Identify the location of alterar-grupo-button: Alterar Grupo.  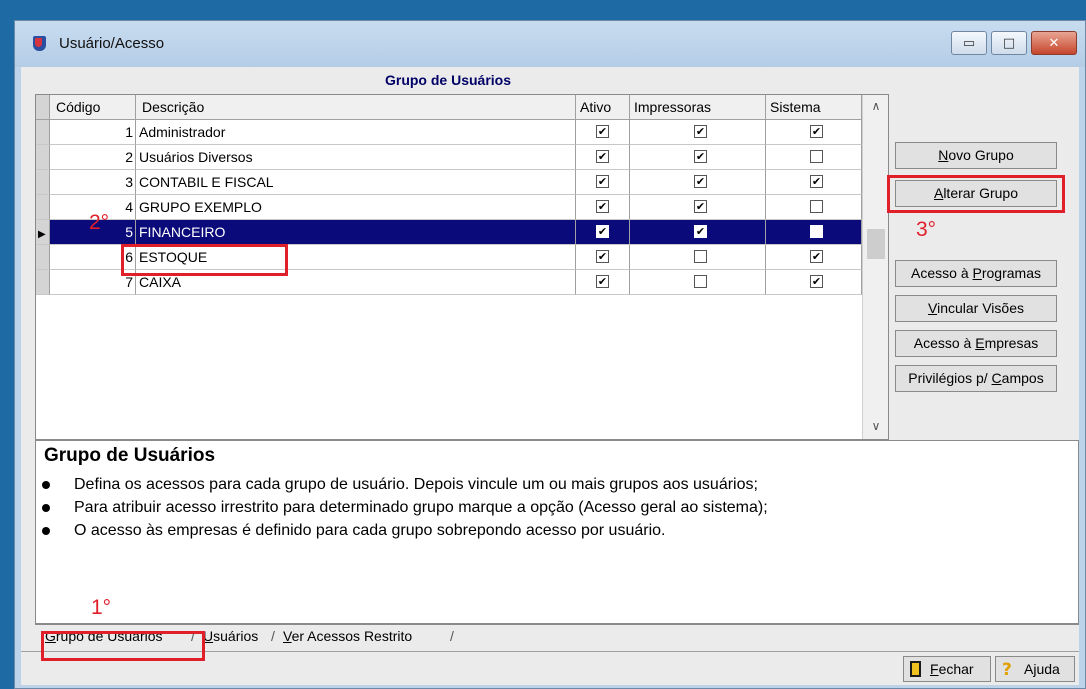
(976, 193).